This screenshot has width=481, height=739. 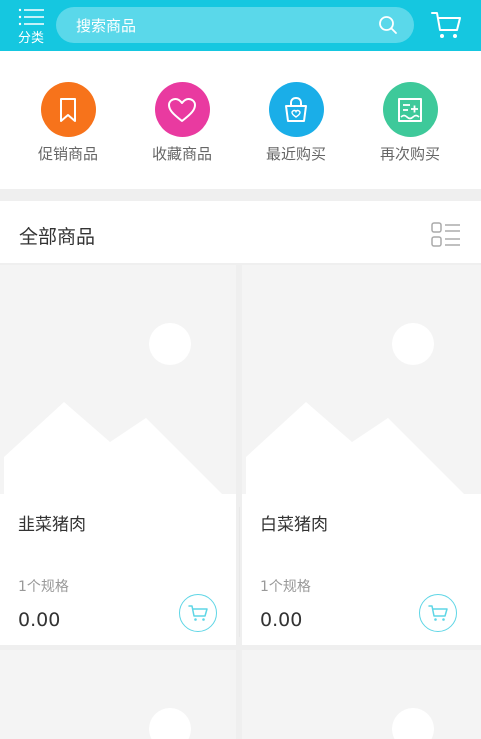 I want to click on quick-link-favorites: 收藏商品, so click(x=182, y=123).